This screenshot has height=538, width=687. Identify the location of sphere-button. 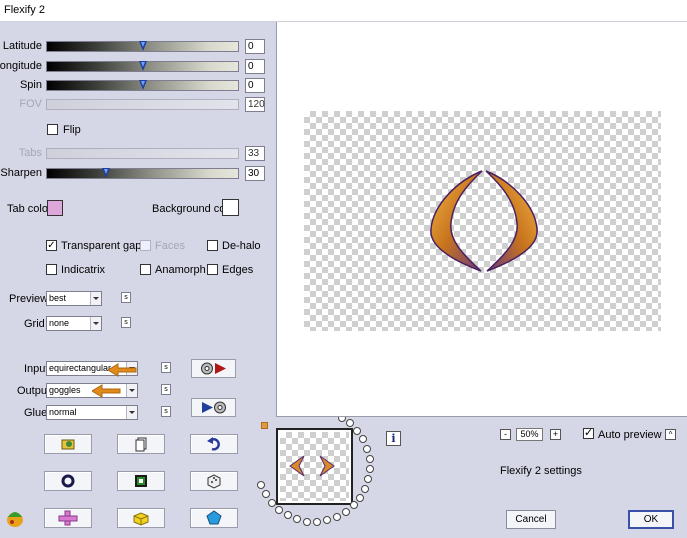
(68, 481).